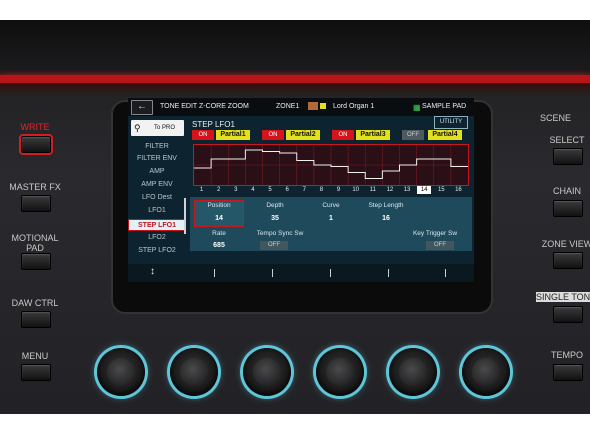 The image size is (590, 434). Describe the element at coordinates (157, 198) in the screenshot. I see `sidebar-item-lfo-dest: LFO Dest` at that location.